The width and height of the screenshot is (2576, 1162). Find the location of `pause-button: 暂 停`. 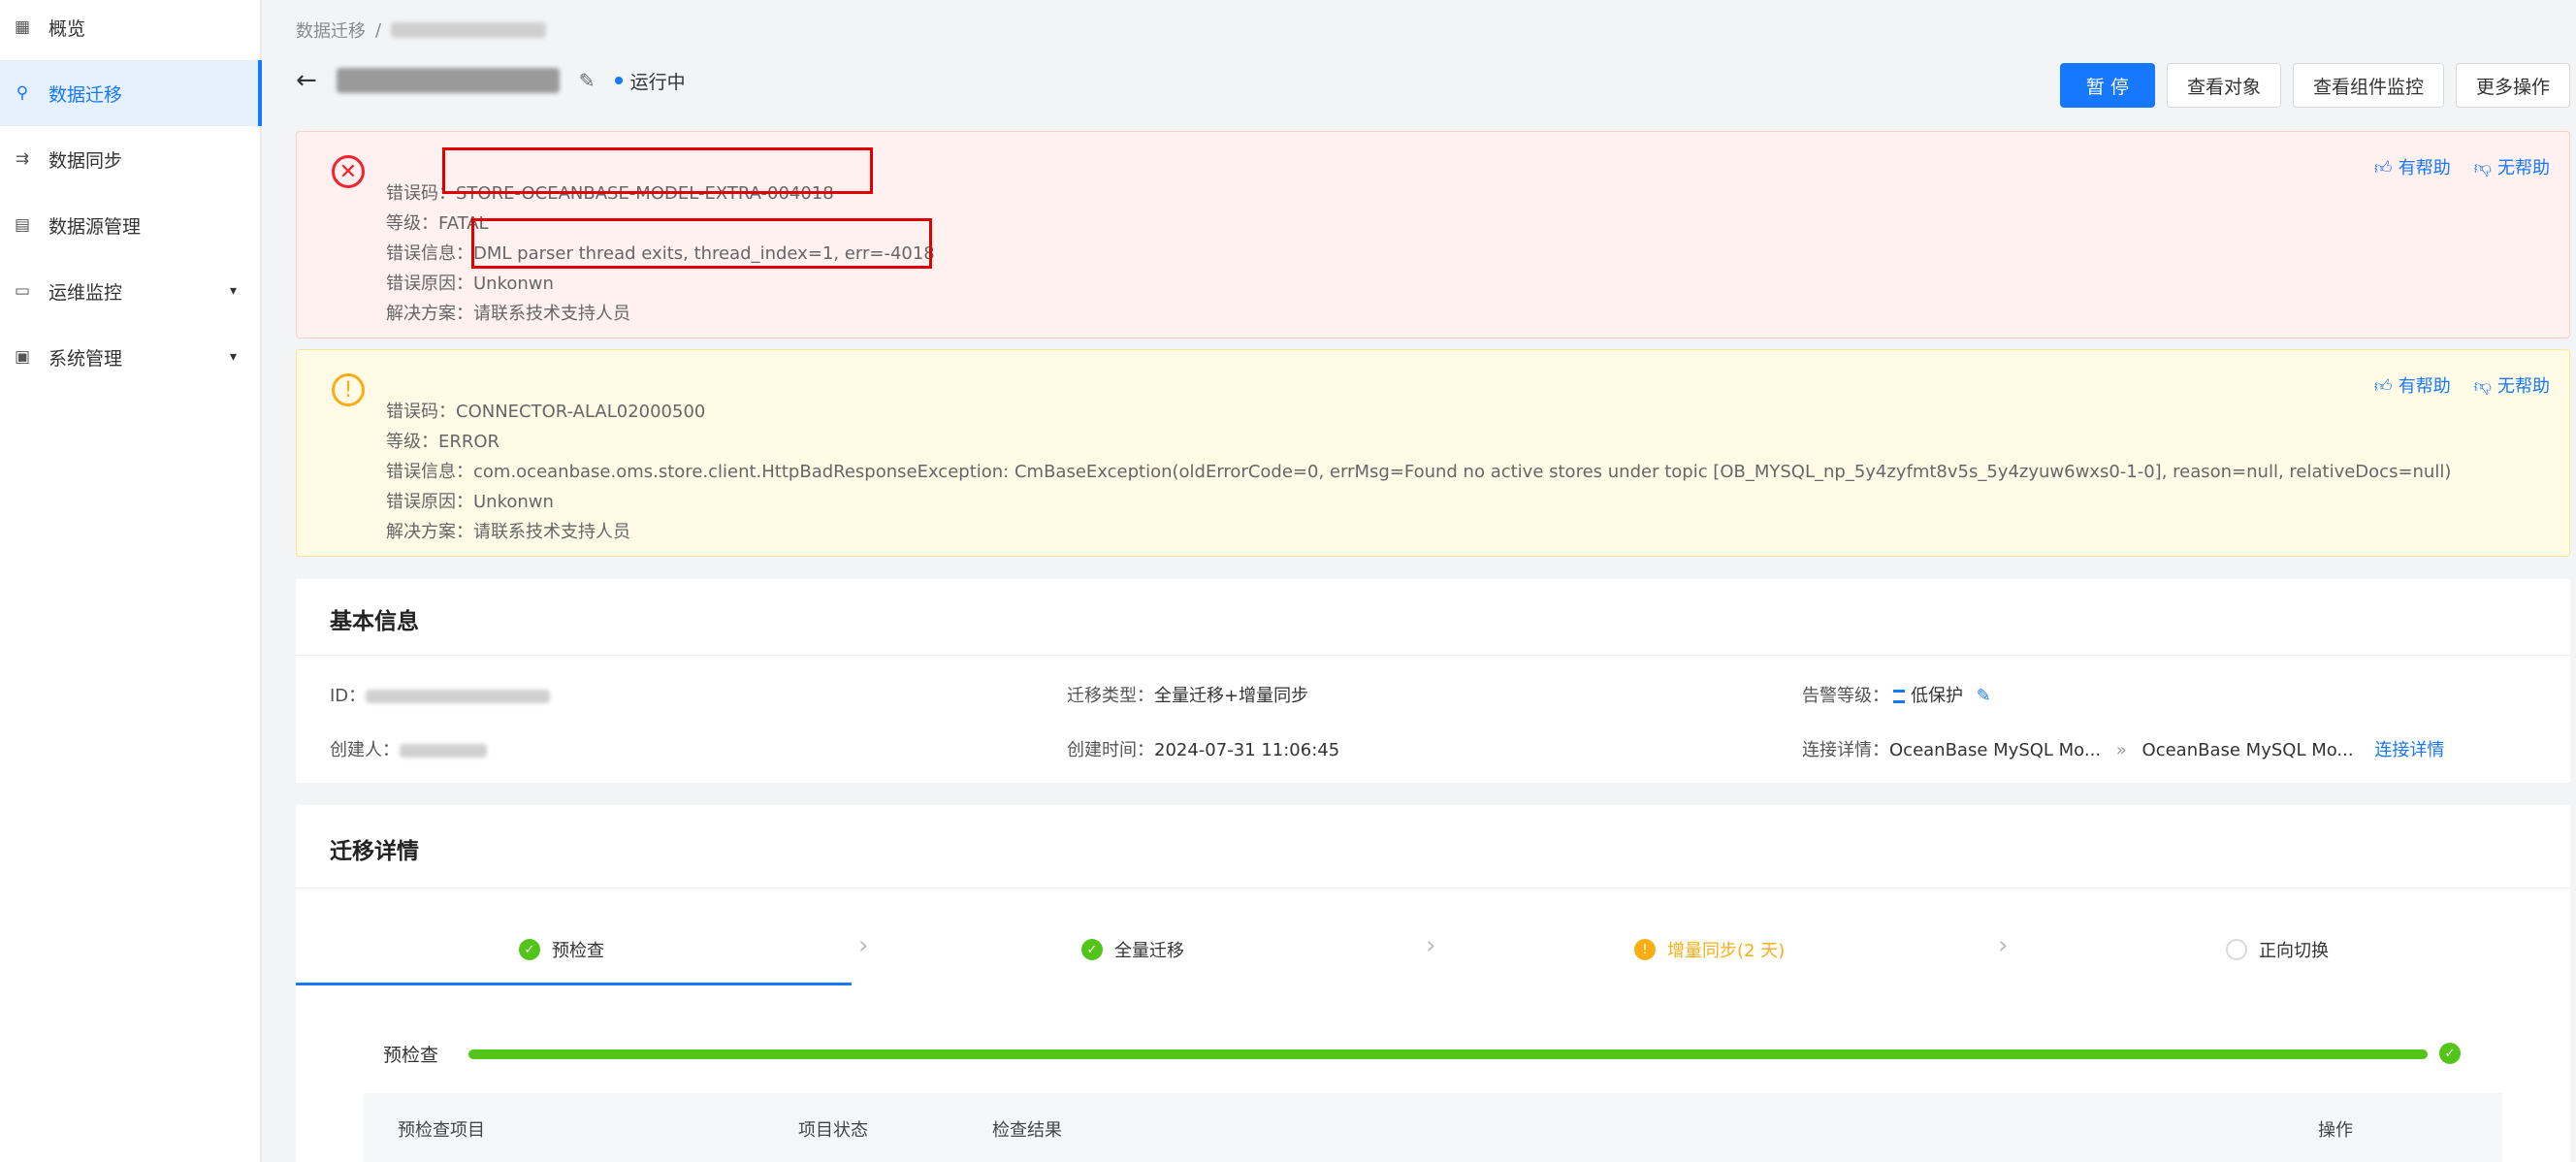

pause-button: 暂 停 is located at coordinates (2107, 85).